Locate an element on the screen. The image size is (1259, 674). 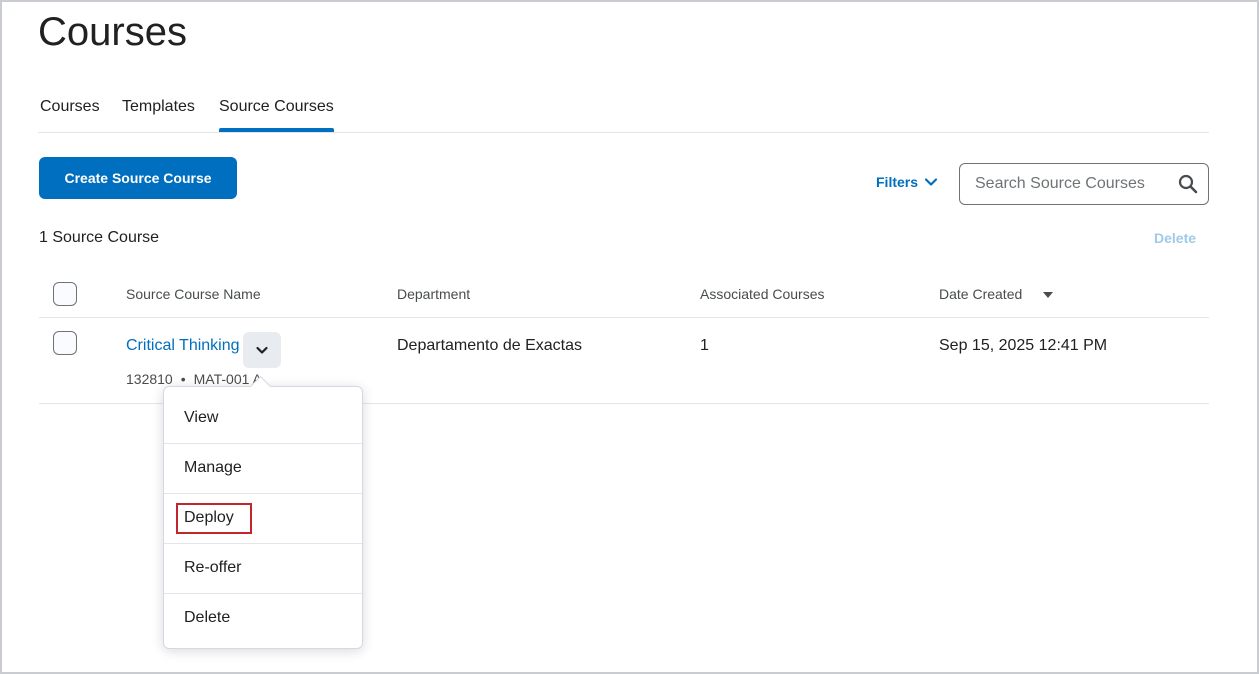
date-created-cell: Sep 15, 2025 12:41 PM is located at coordinates (1023, 345).